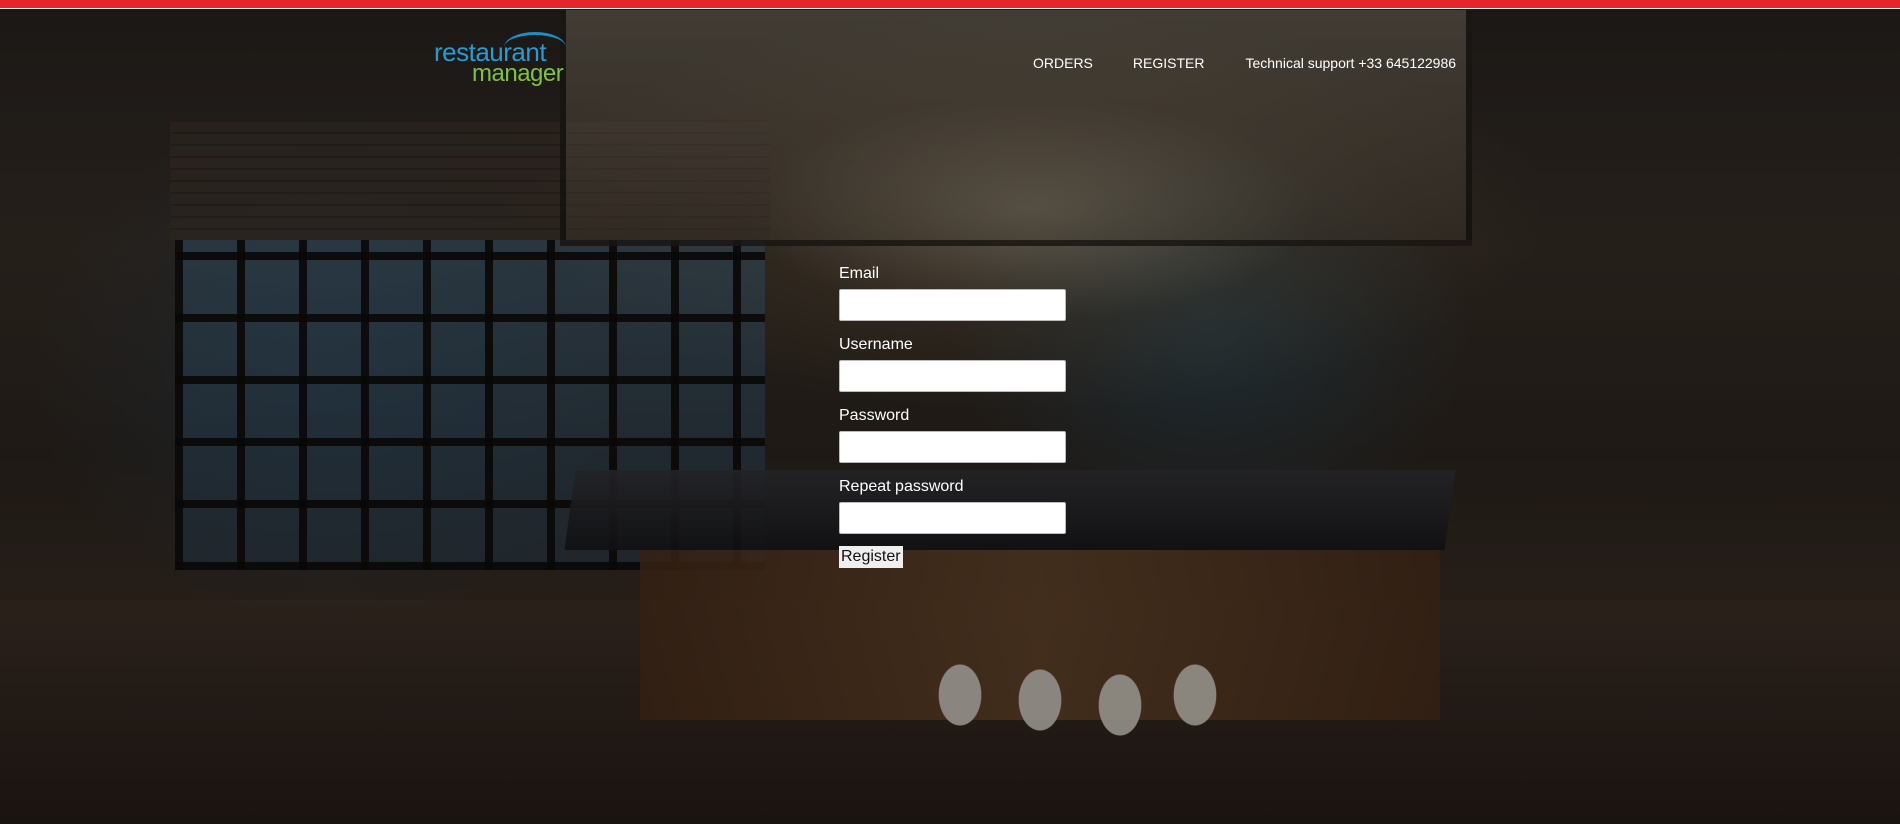 This screenshot has width=1900, height=824. I want to click on repeat-password-label: Repeat password, so click(901, 486).